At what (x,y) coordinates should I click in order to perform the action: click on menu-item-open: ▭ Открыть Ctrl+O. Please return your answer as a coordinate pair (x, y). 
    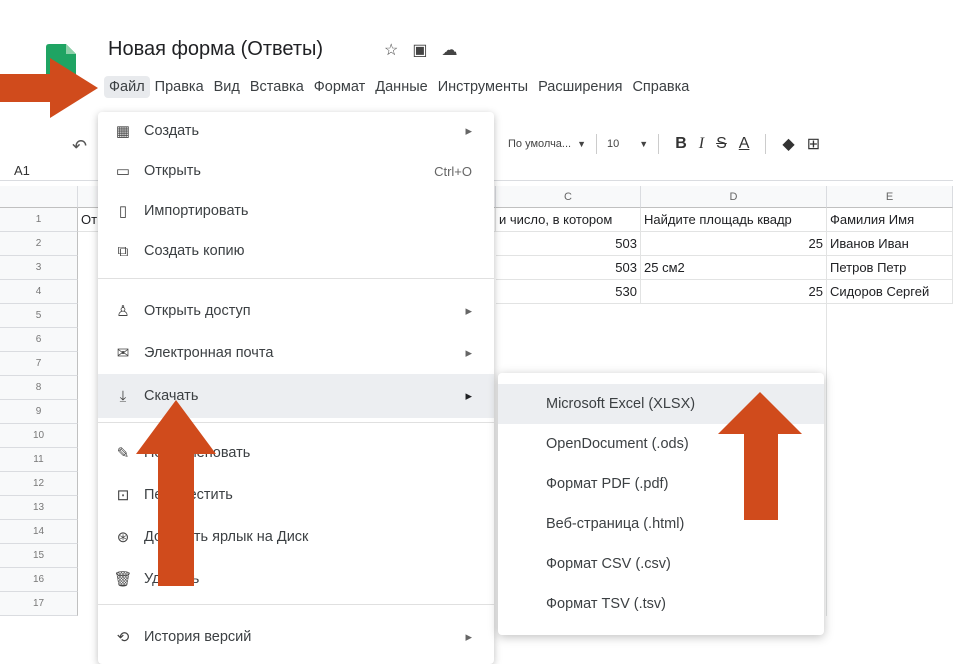
    Looking at the image, I should click on (296, 171).